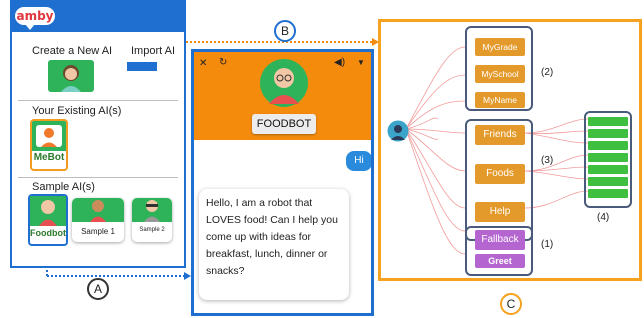  I want to click on sample-card-label: Sample 1, so click(98, 231).